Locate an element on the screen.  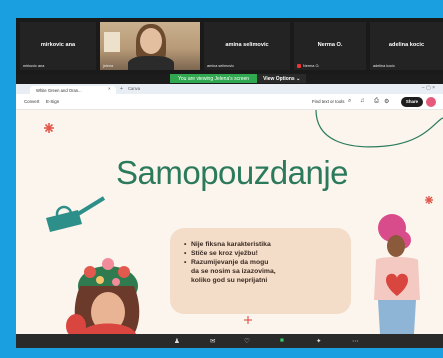
view-options-button: View Options ⌄ is located at coordinates (282, 78).